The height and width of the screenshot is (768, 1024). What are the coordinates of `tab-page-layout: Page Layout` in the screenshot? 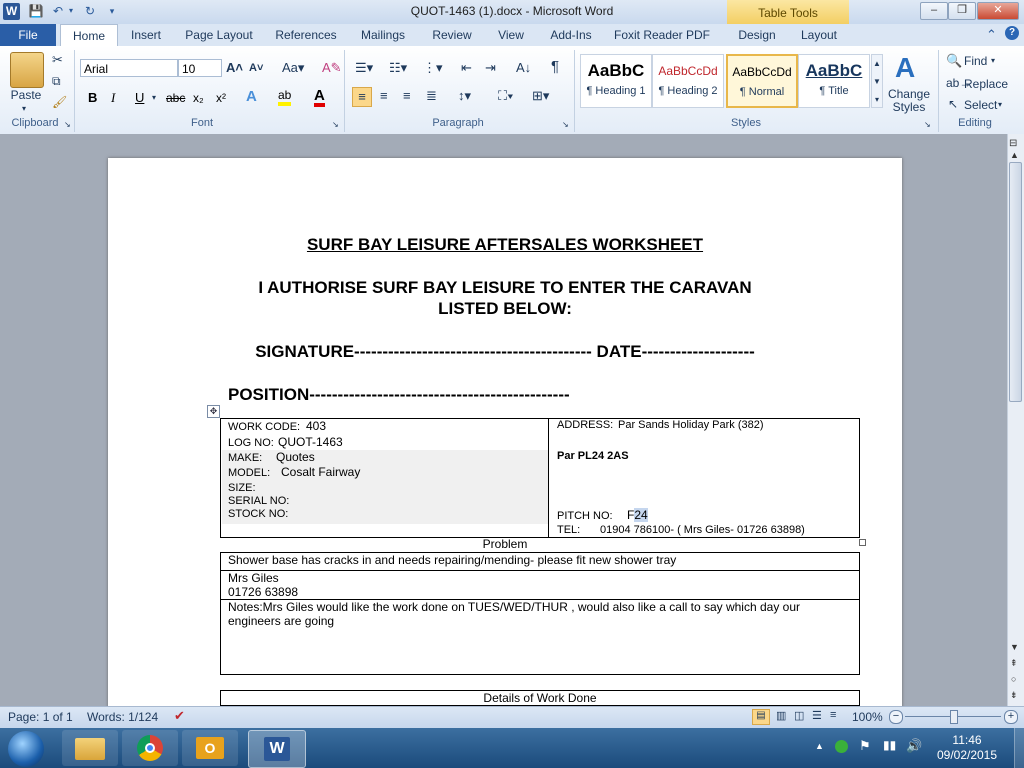 It's located at (219, 35).